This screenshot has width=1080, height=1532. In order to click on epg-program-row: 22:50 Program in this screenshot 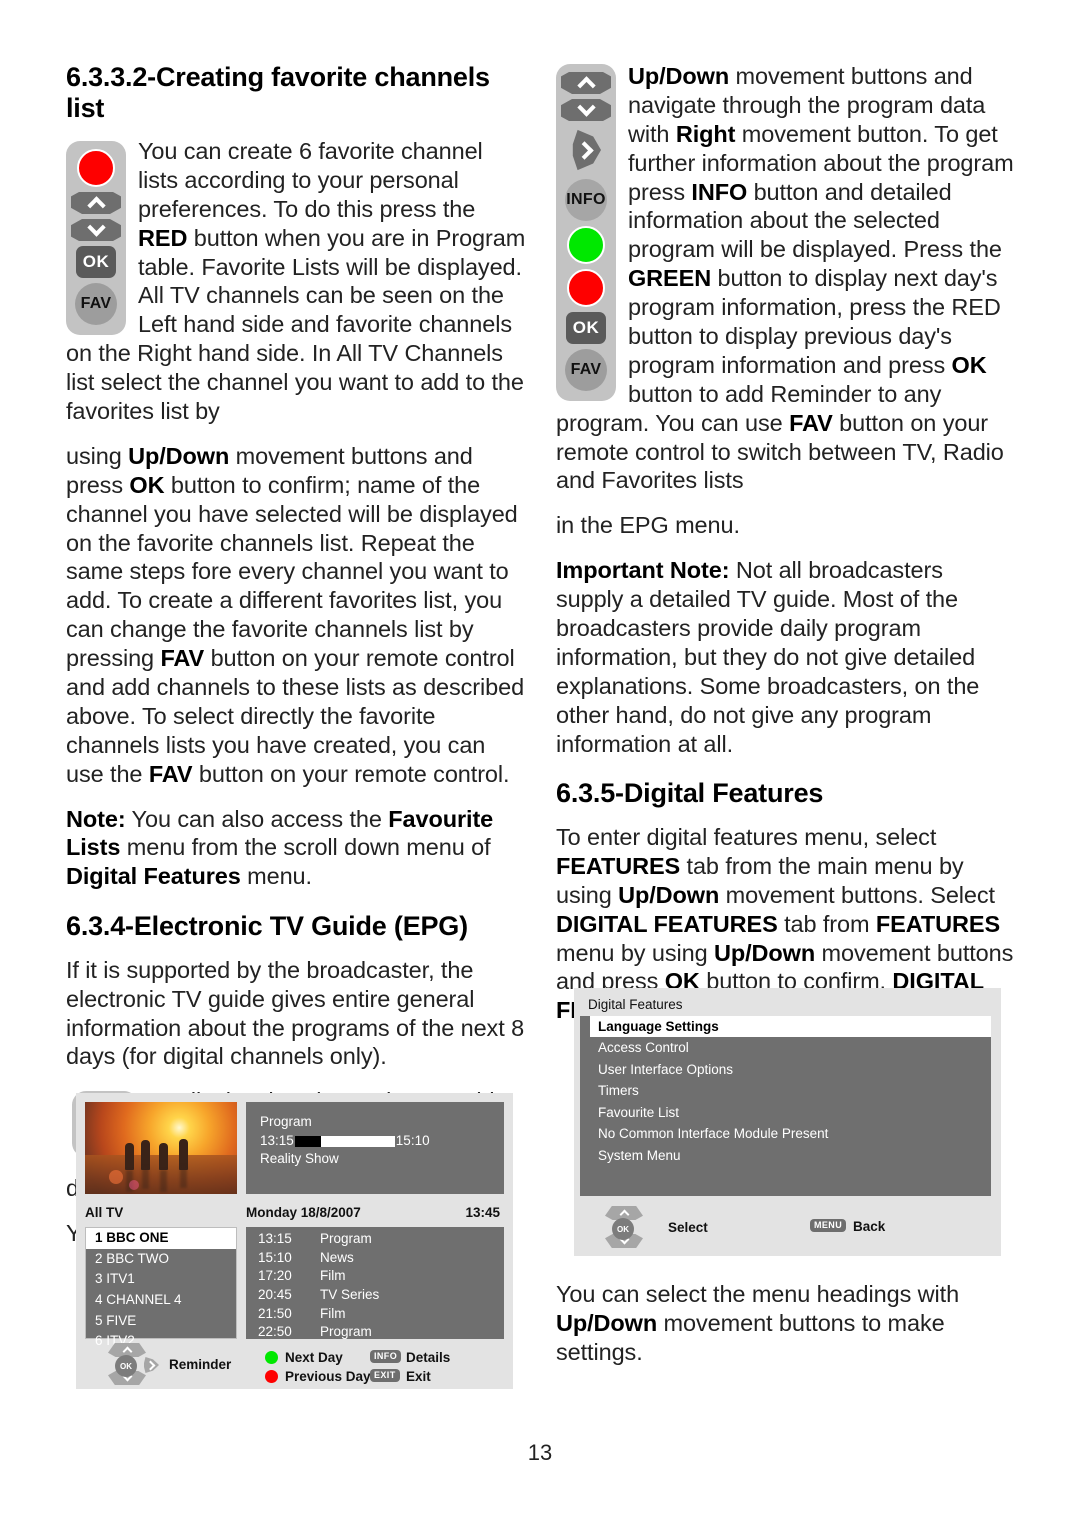, I will do `click(381, 1332)`.